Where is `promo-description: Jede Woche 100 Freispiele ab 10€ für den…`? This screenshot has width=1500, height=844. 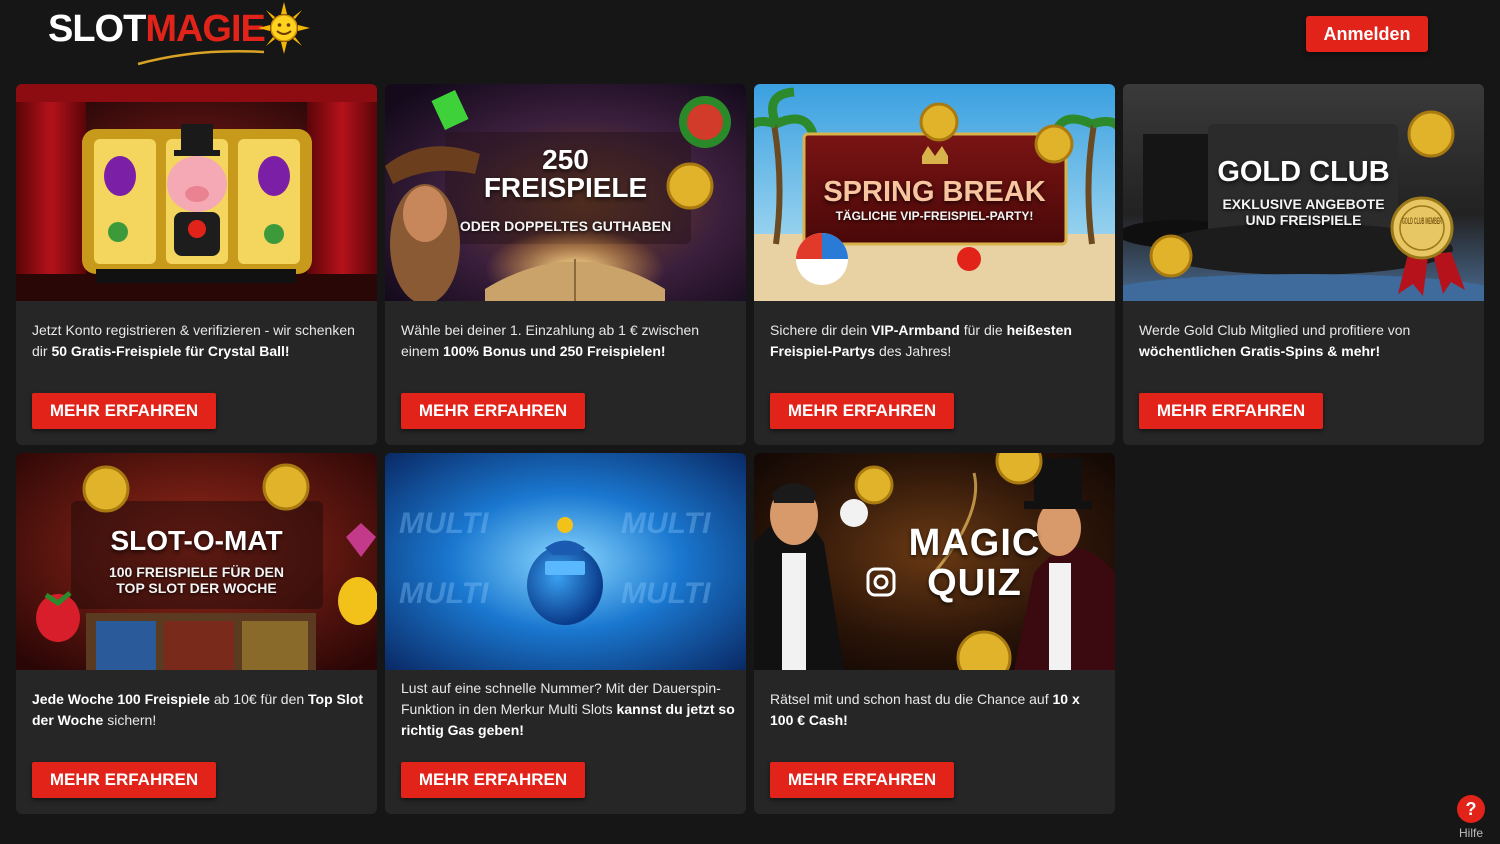
promo-description: Jede Woche 100 Freispiele ab 10€ für den… is located at coordinates (197, 709).